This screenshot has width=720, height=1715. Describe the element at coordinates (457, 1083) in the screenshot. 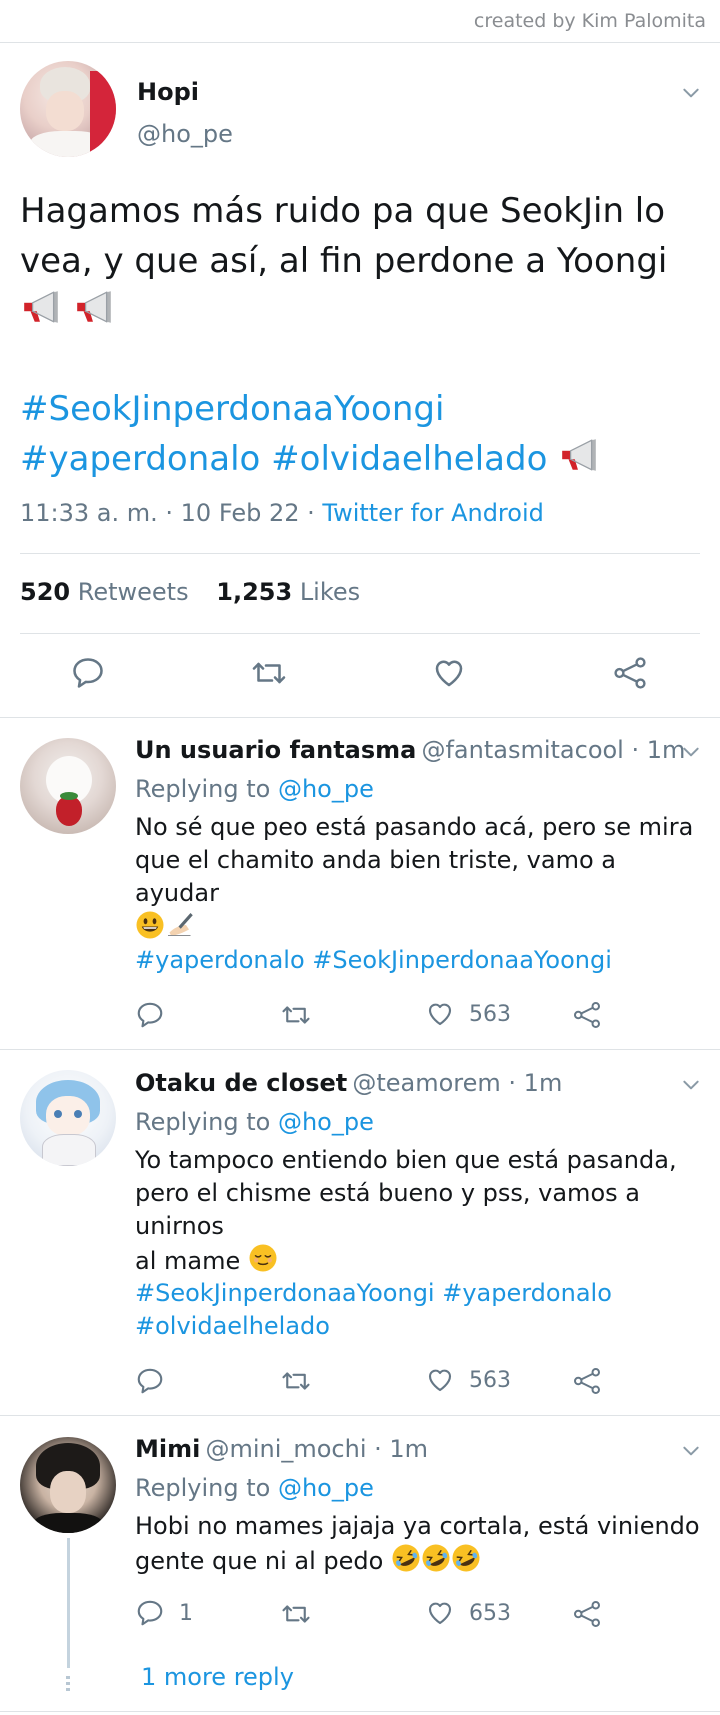

I see `handle-time: @teamorem · 1m` at that location.